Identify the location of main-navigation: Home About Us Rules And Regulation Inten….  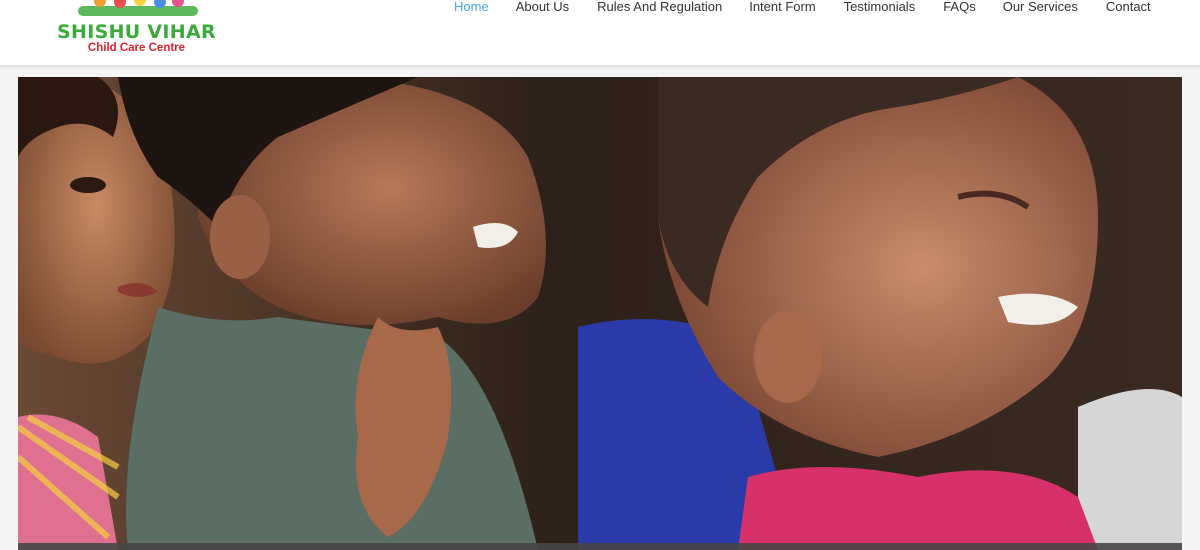
(795, 8).